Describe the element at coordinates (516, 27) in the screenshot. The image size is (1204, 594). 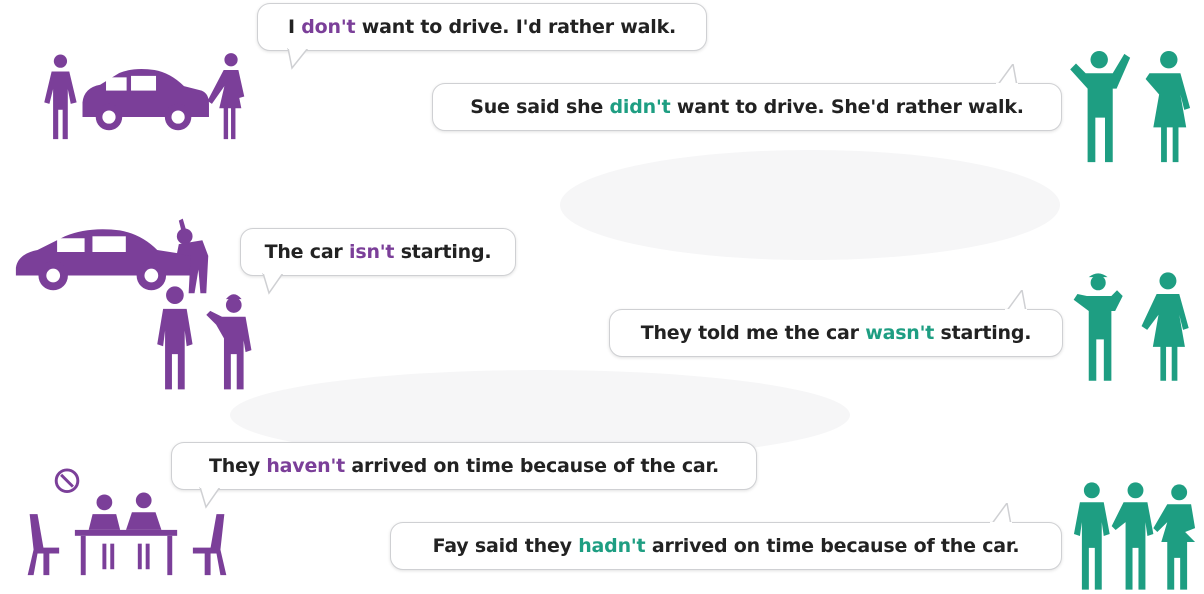
I see `sentence-part: want to drive. I'd rather walk.` at that location.